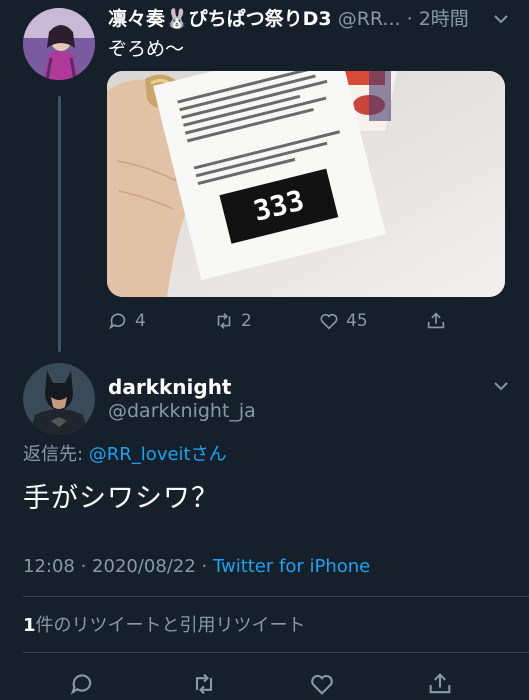 Image resolution: width=529 pixels, height=700 pixels. Describe the element at coordinates (264, 684) in the screenshot. I see `tweet-action-bar` at that location.